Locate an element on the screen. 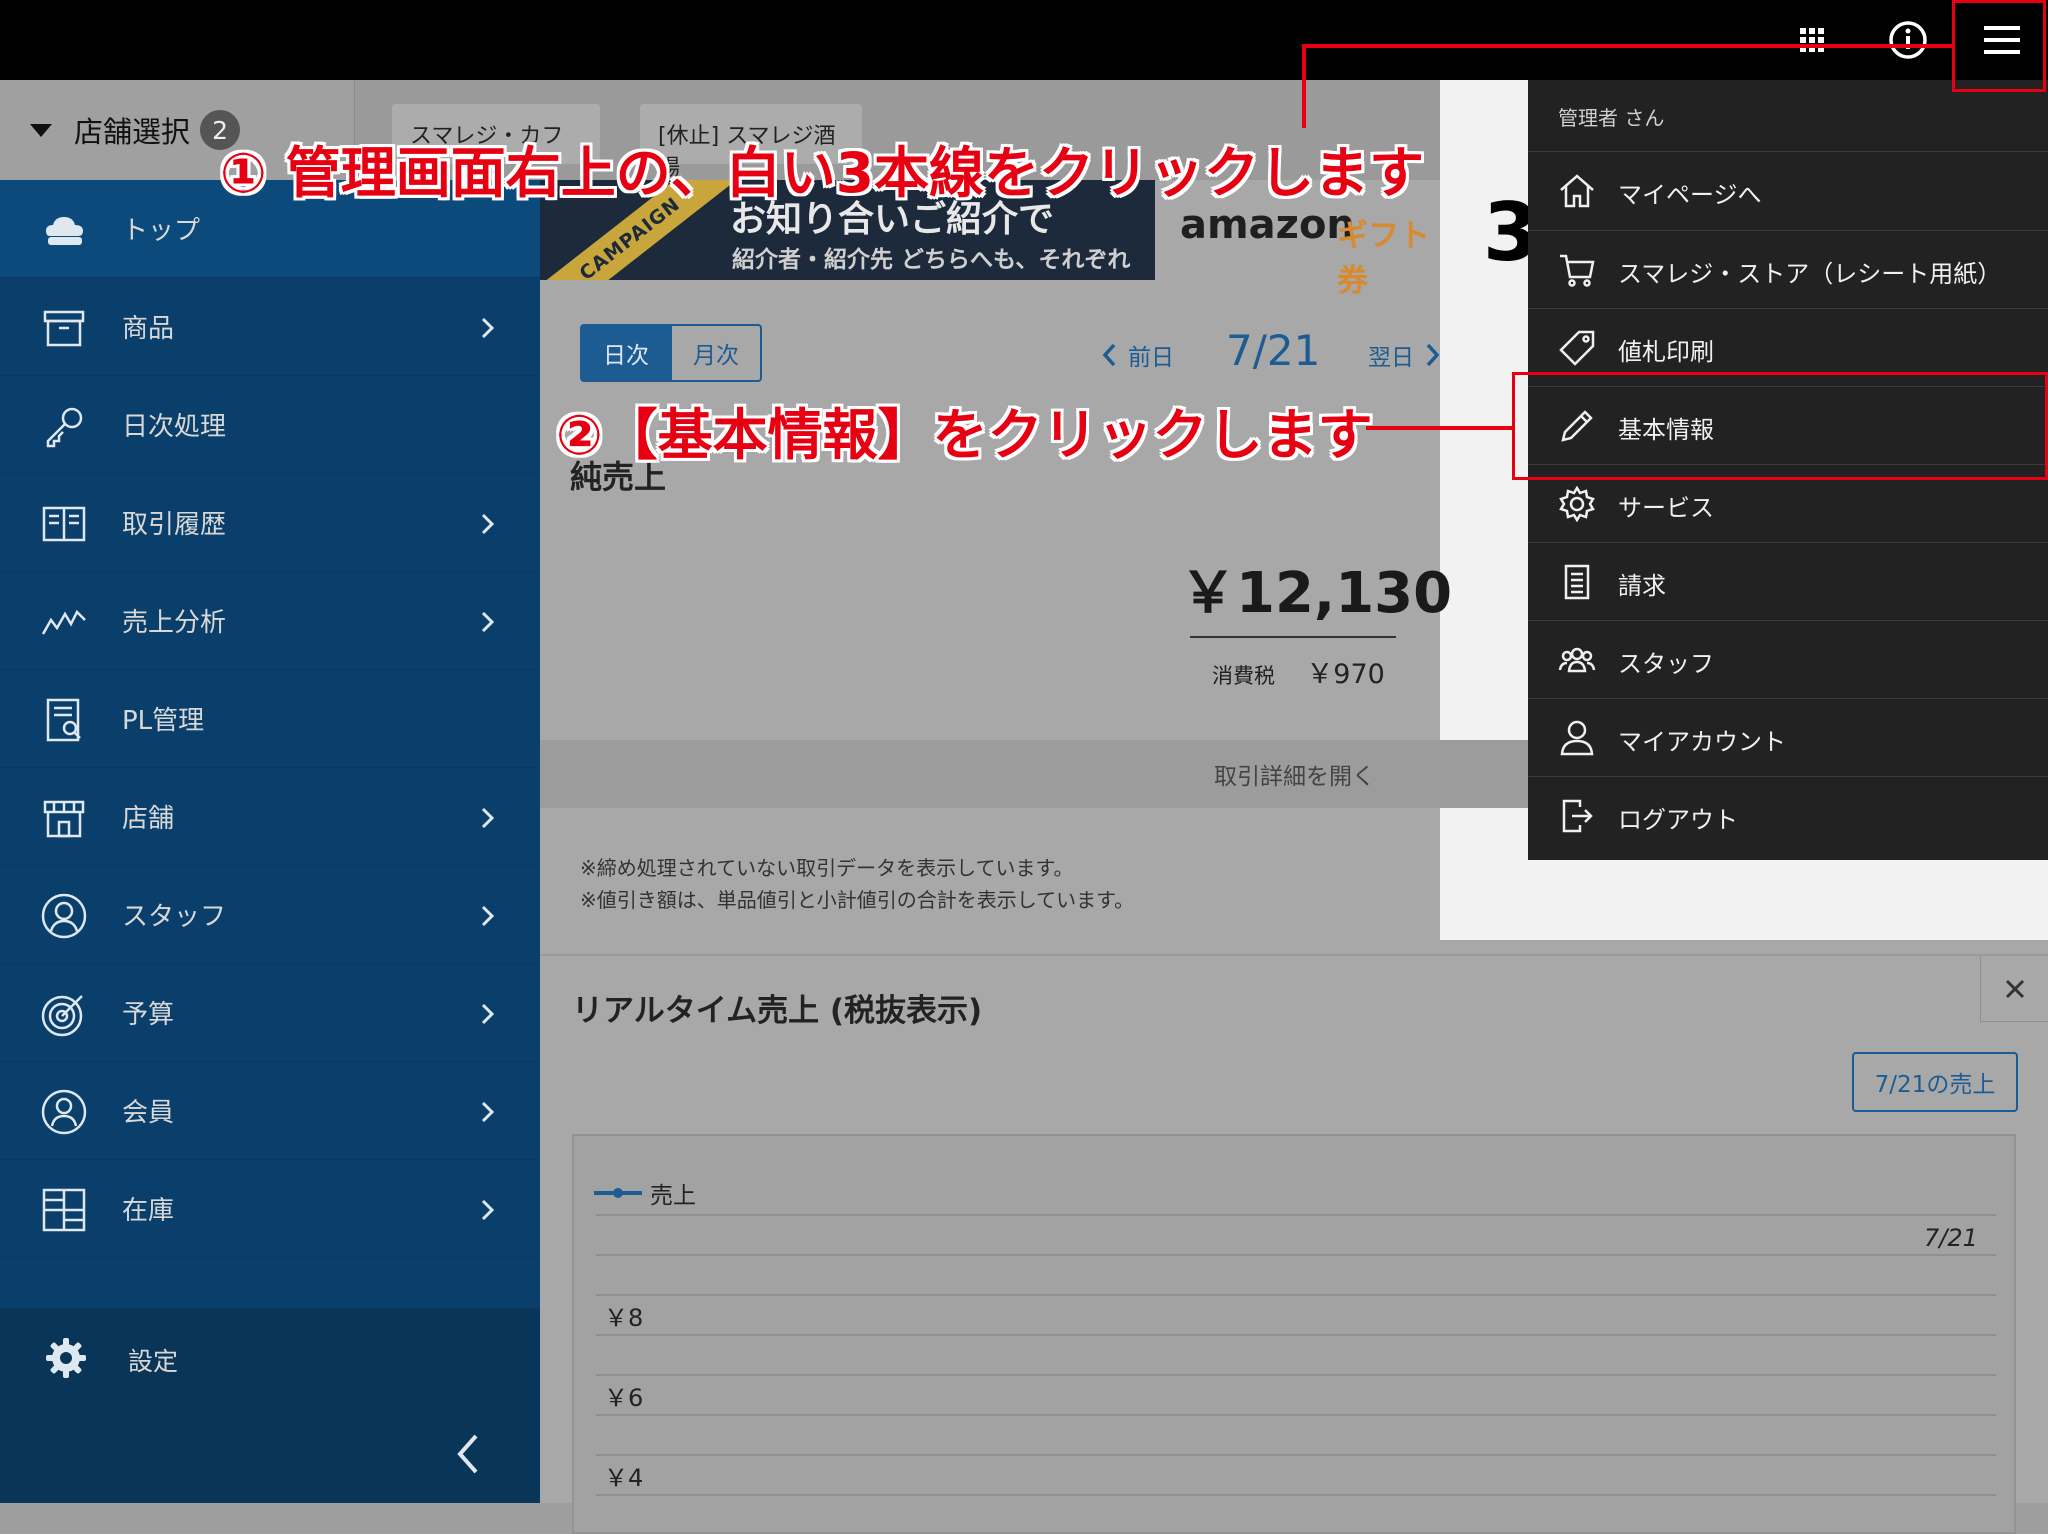  next-day-button: 翌日 is located at coordinates (1405, 355).